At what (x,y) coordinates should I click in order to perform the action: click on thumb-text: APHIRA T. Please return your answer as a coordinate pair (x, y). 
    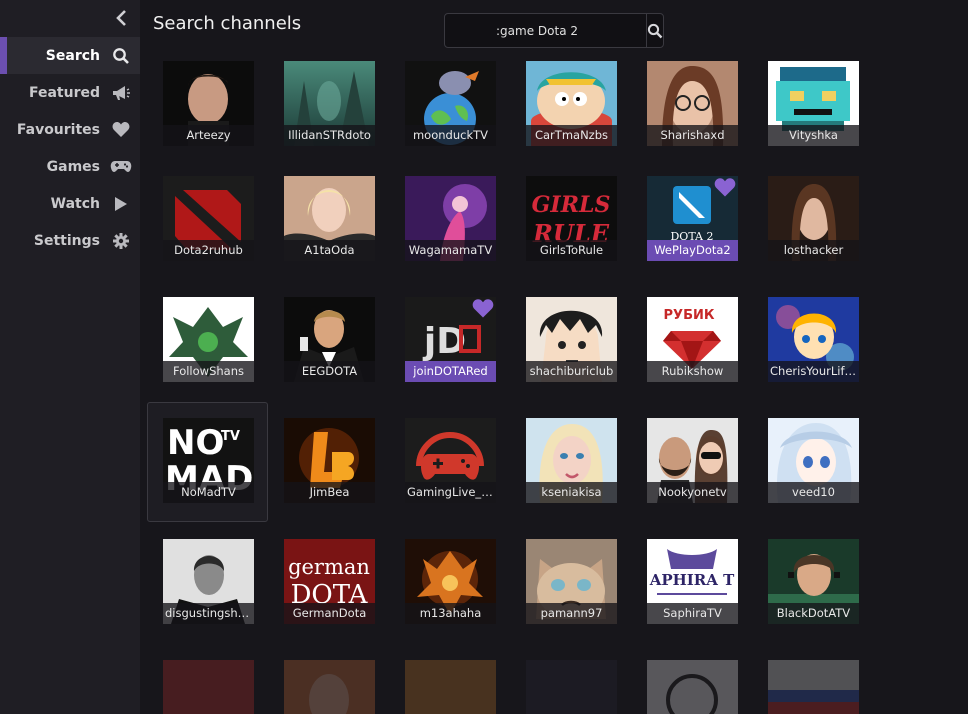
    Looking at the image, I should click on (692, 580).